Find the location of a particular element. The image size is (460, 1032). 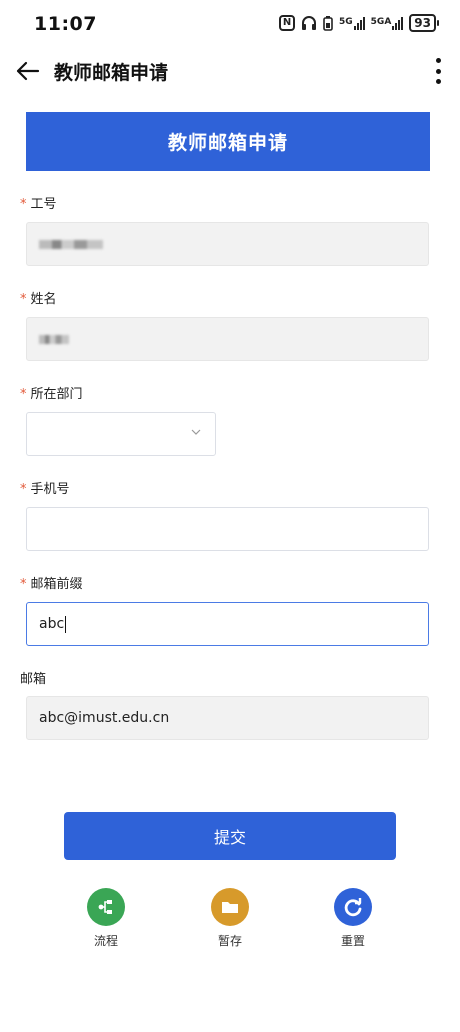

status-icons: N 5G 5GA 93 is located at coordinates (359, 23).